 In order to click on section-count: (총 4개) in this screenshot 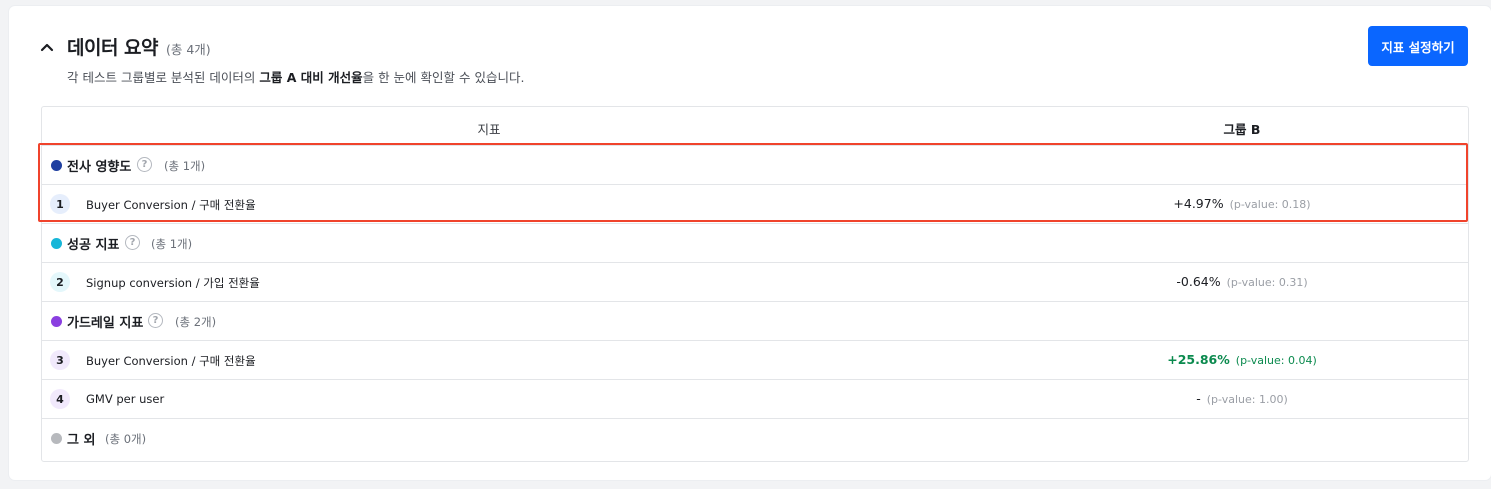, I will do `click(188, 49)`.